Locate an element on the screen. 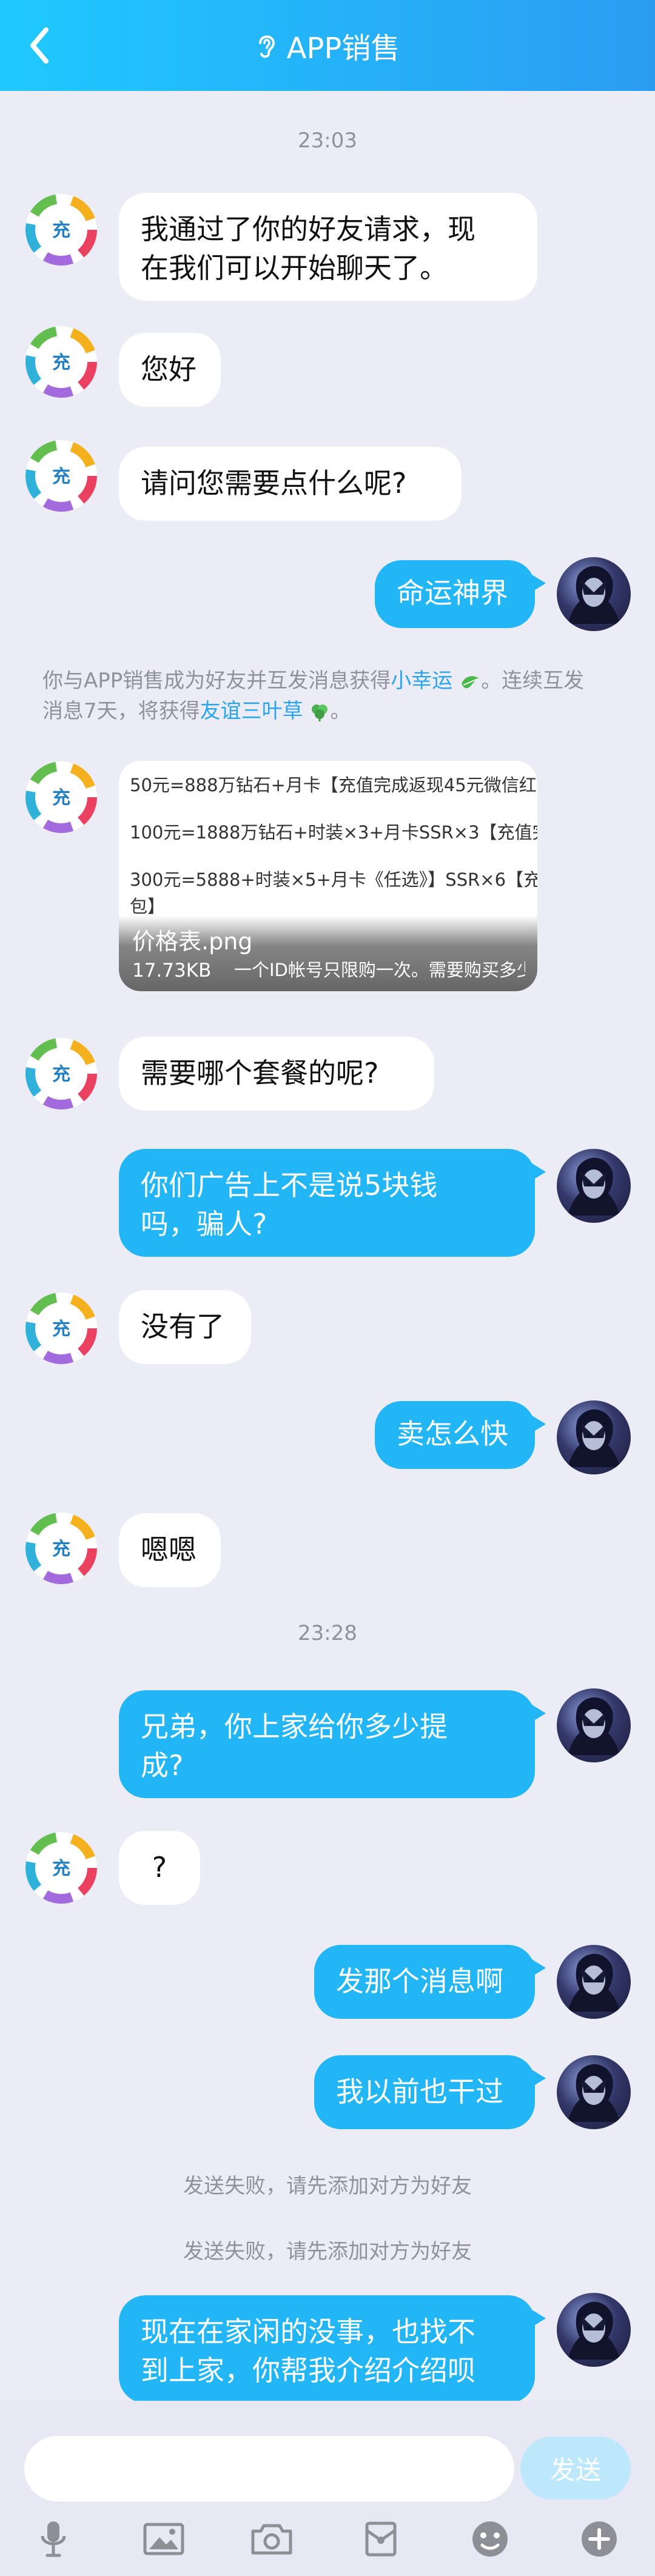 This screenshot has width=655, height=2576. incoming-message: 没有了 is located at coordinates (185, 1327).